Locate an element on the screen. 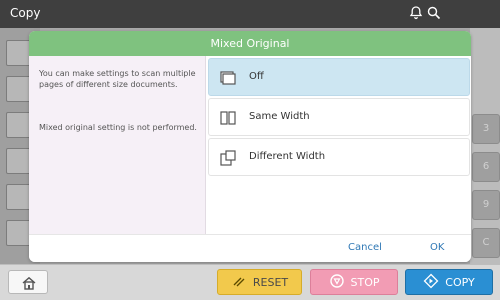 The width and height of the screenshot is (500, 300). home-button is located at coordinates (28, 282).